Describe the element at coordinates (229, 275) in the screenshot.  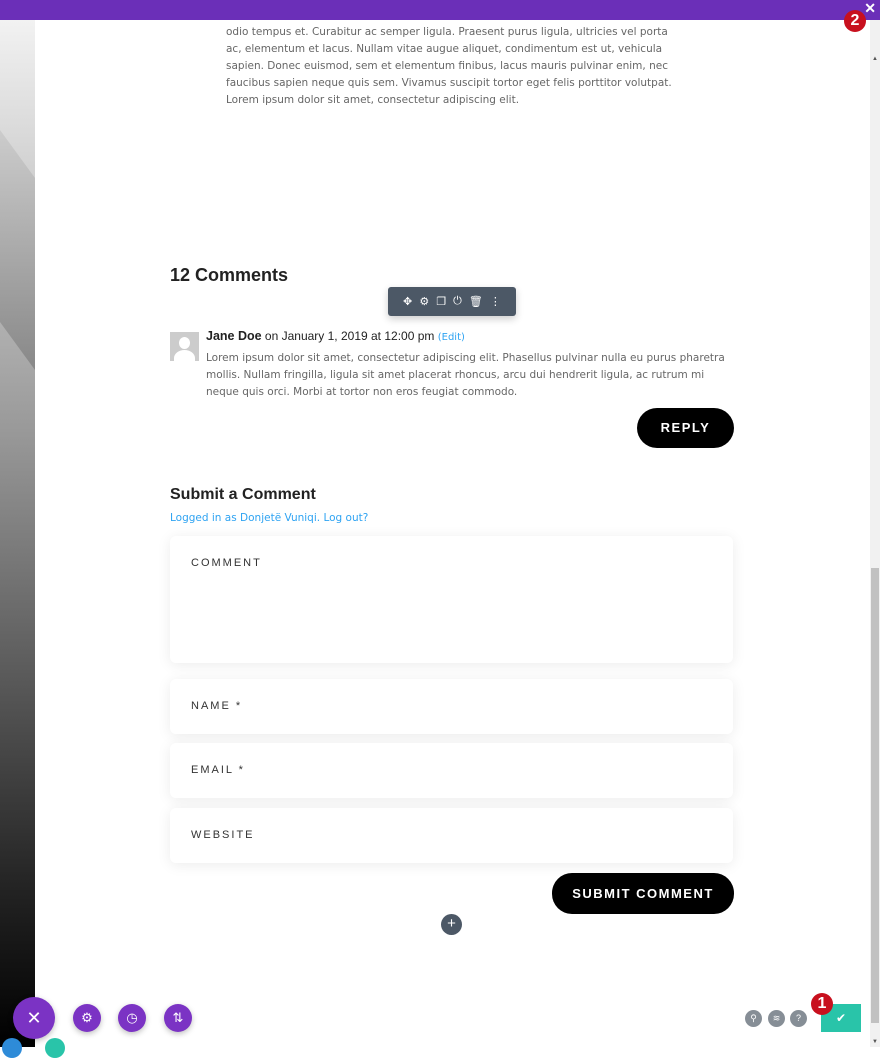
I see `comments-title: 12 Comments` at that location.